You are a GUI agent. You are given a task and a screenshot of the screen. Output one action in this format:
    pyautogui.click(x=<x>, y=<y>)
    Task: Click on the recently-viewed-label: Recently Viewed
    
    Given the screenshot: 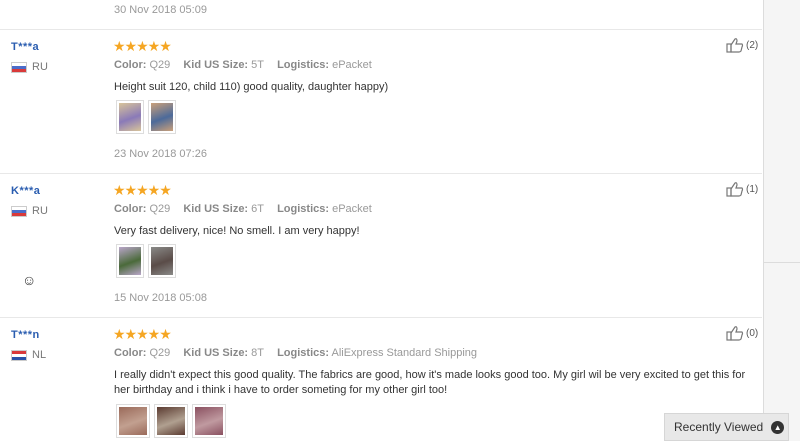 What is the action you would take?
    pyautogui.click(x=719, y=427)
    